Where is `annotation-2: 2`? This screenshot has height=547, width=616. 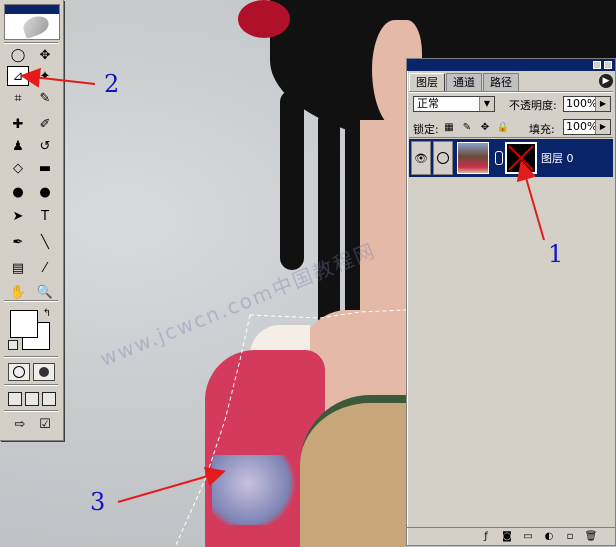 annotation-2: 2 is located at coordinates (112, 84).